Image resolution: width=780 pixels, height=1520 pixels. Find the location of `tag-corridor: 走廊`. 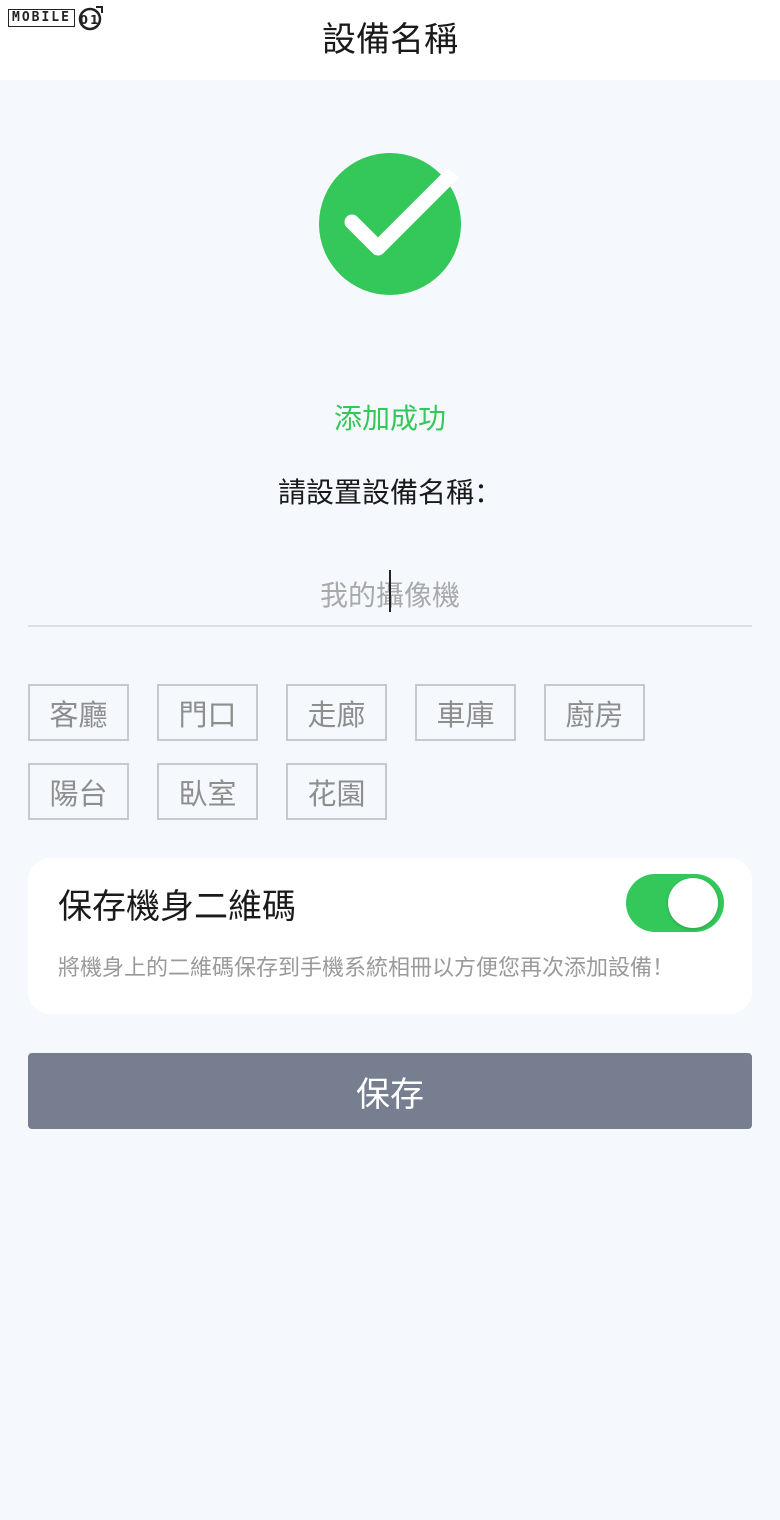

tag-corridor: 走廊 is located at coordinates (336, 712).